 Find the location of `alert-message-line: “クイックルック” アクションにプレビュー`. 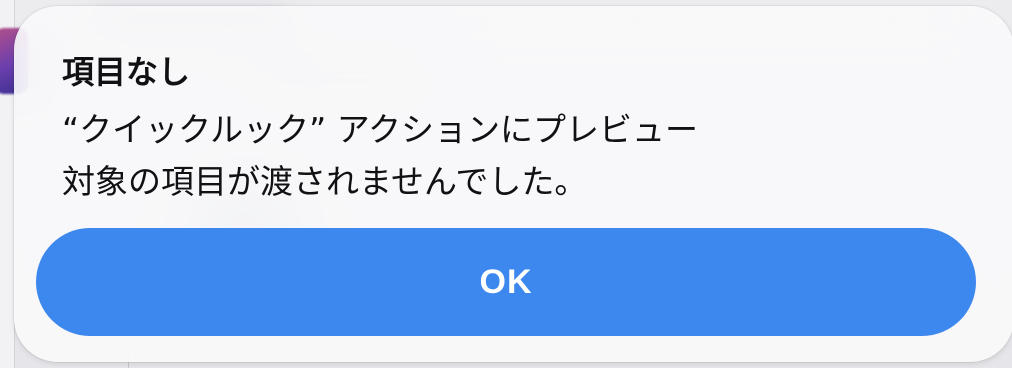

alert-message-line: “クイックルック” アクションにプレビュー is located at coordinates (380, 129).